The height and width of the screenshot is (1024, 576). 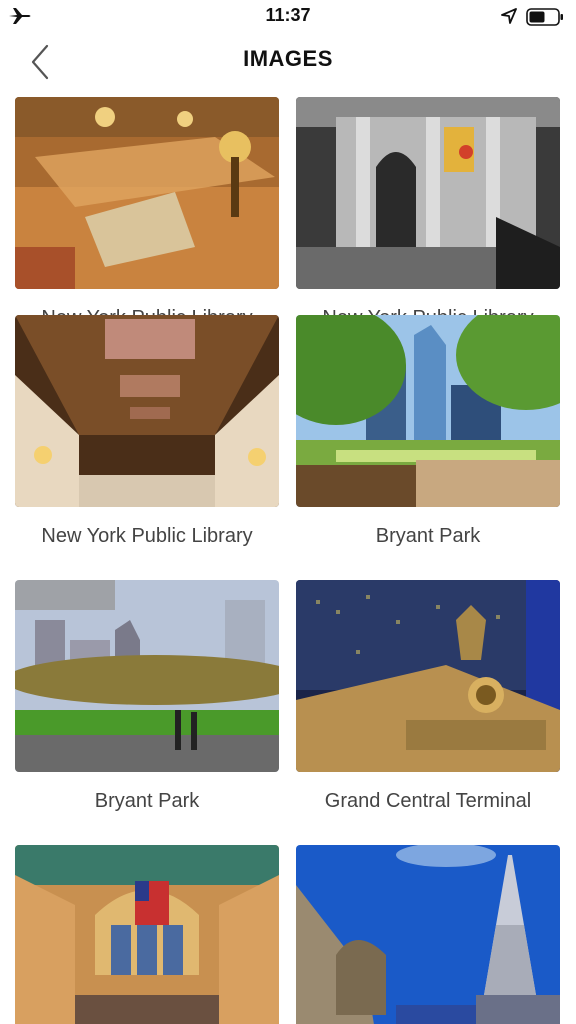 What do you see at coordinates (509, 16) in the screenshot?
I see `location-arrow-icon` at bounding box center [509, 16].